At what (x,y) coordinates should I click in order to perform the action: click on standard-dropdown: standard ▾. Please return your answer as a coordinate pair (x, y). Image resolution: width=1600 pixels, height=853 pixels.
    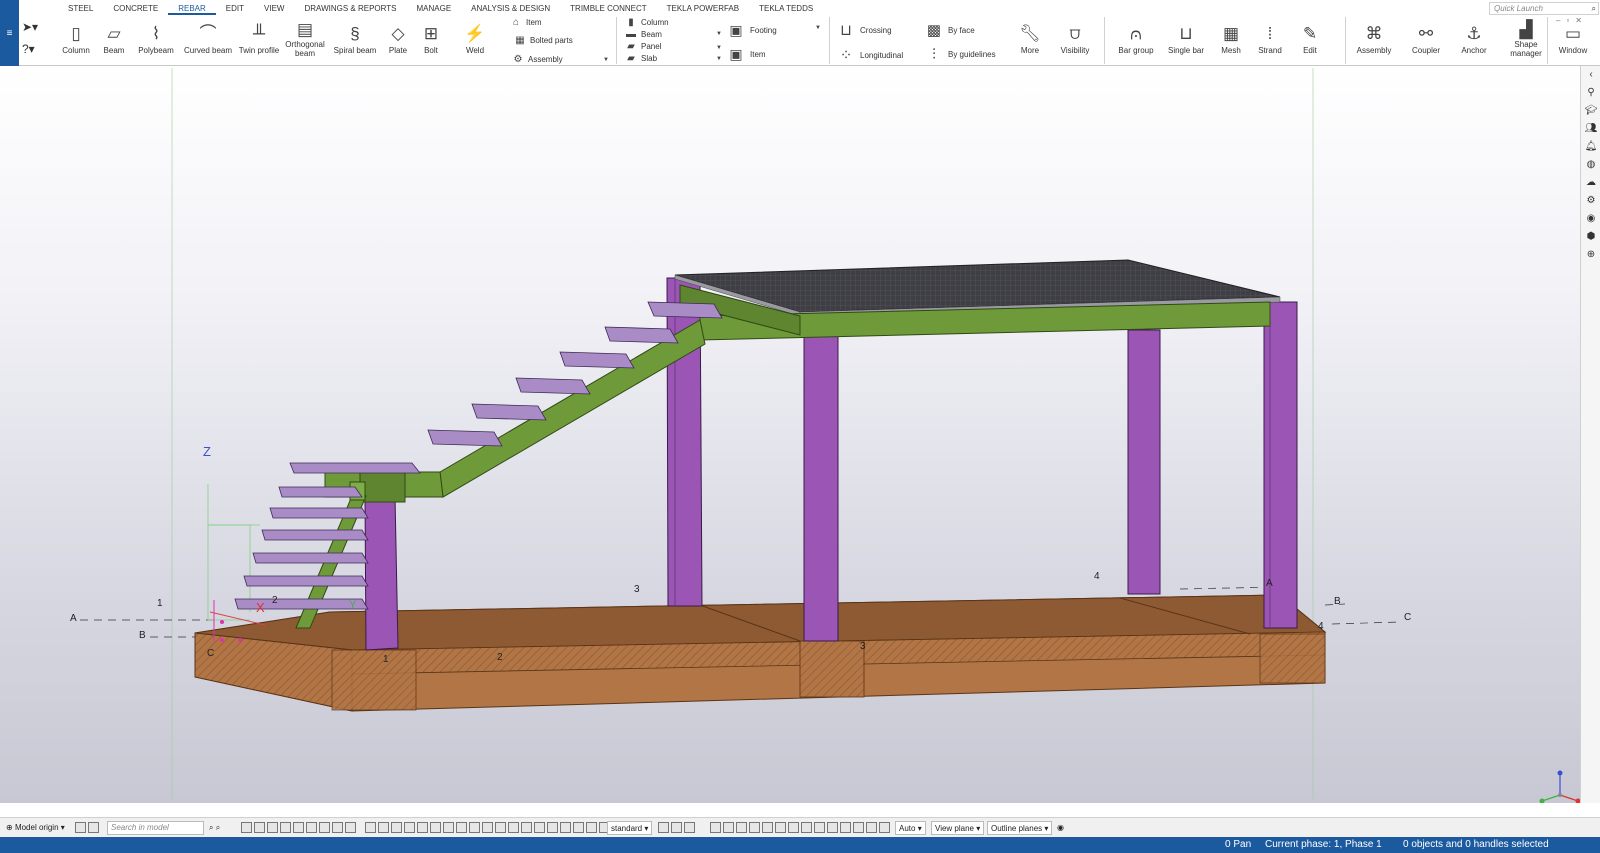
    Looking at the image, I should click on (630, 828).